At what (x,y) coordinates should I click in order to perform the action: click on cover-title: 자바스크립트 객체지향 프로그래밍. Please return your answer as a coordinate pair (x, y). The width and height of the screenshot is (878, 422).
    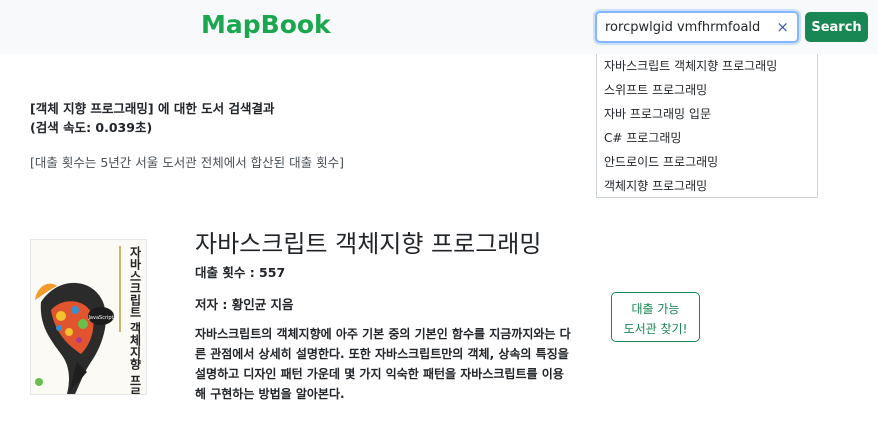
    Looking at the image, I should click on (135, 320).